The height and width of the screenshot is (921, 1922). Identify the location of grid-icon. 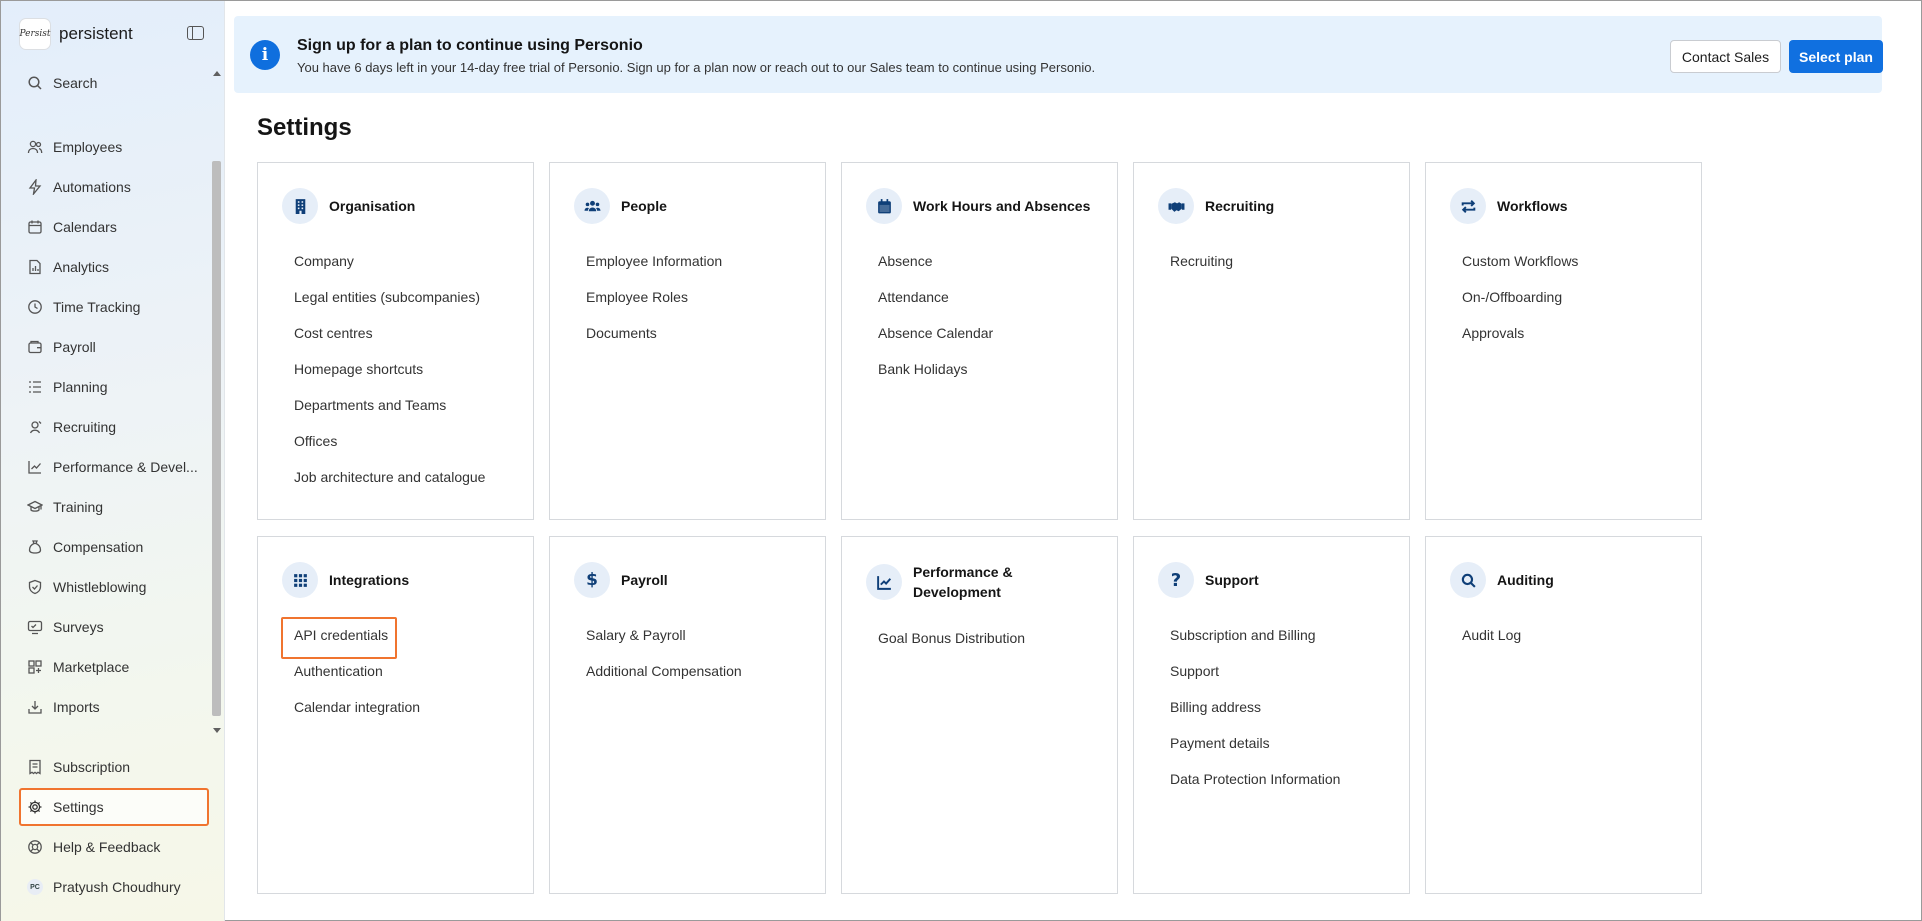
(300, 580).